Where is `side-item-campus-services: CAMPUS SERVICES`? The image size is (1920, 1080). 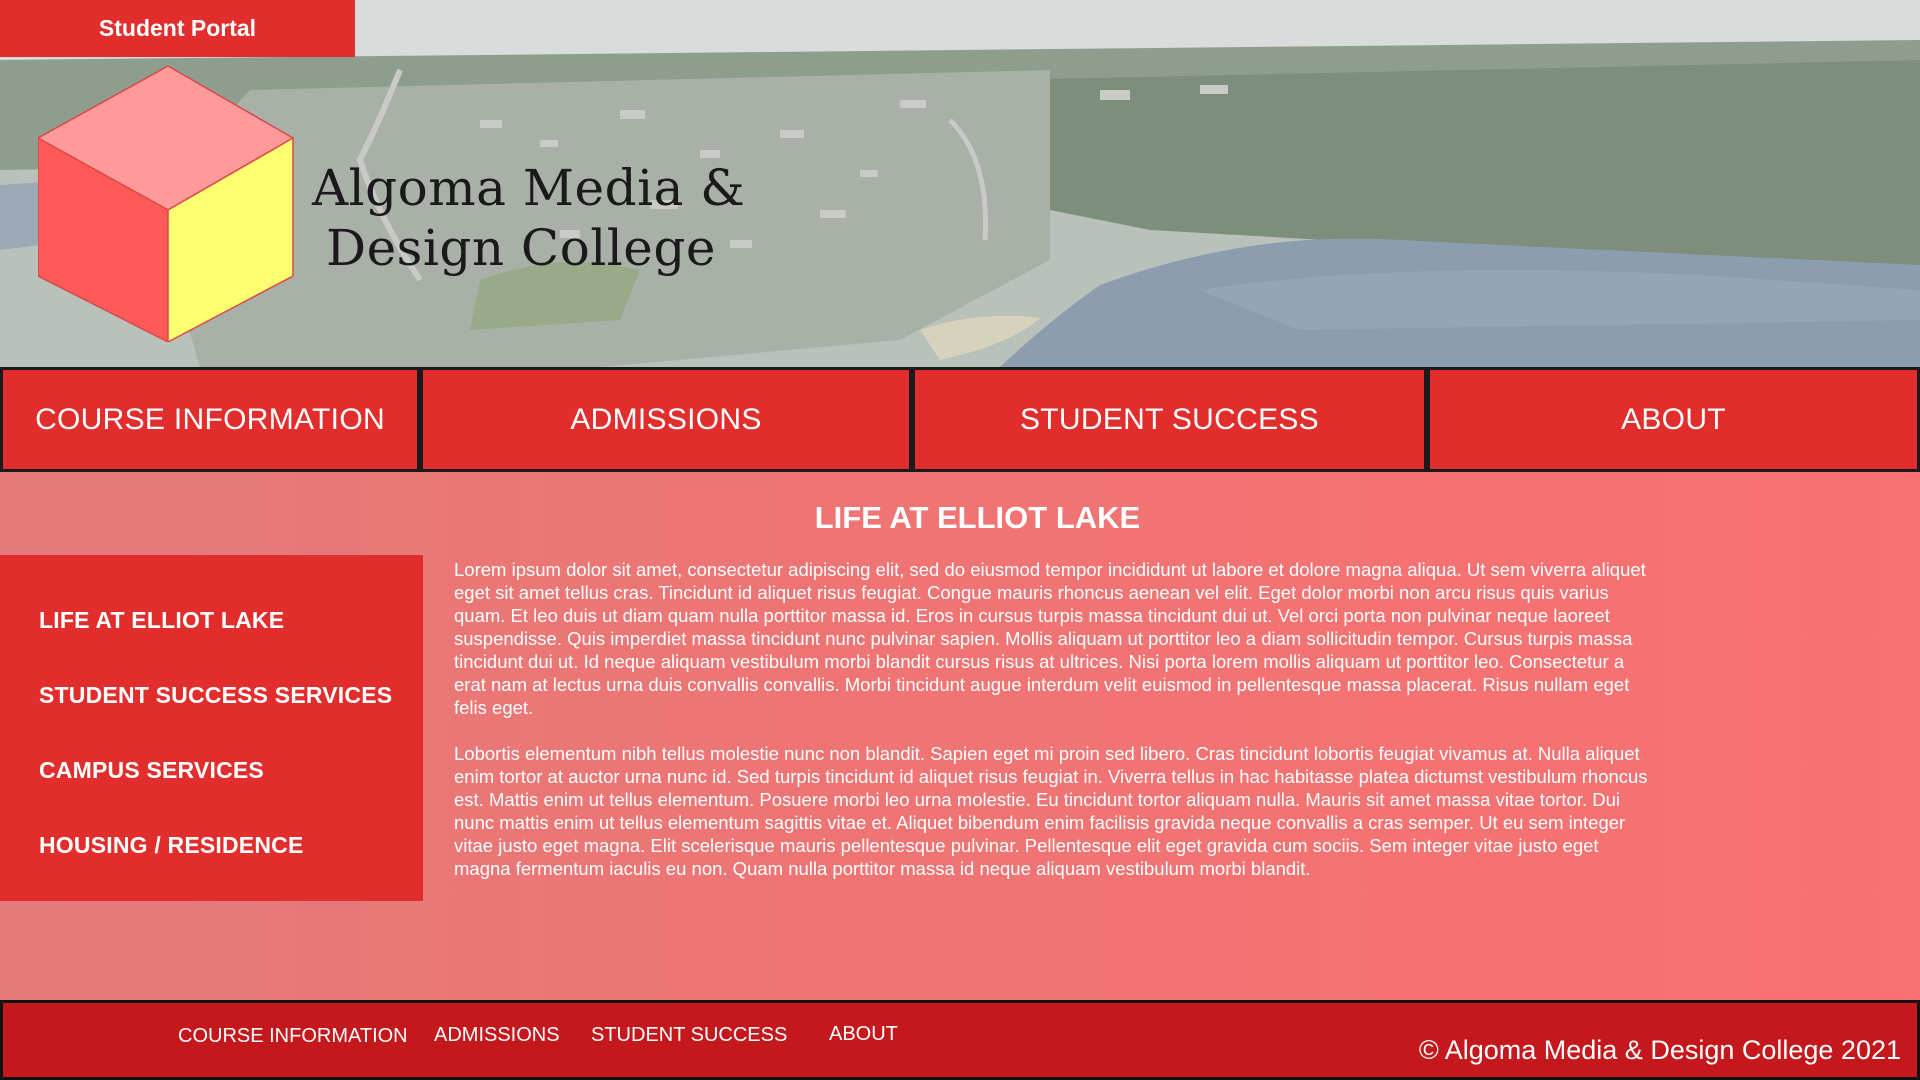 side-item-campus-services: CAMPUS SERVICES is located at coordinates (211, 794).